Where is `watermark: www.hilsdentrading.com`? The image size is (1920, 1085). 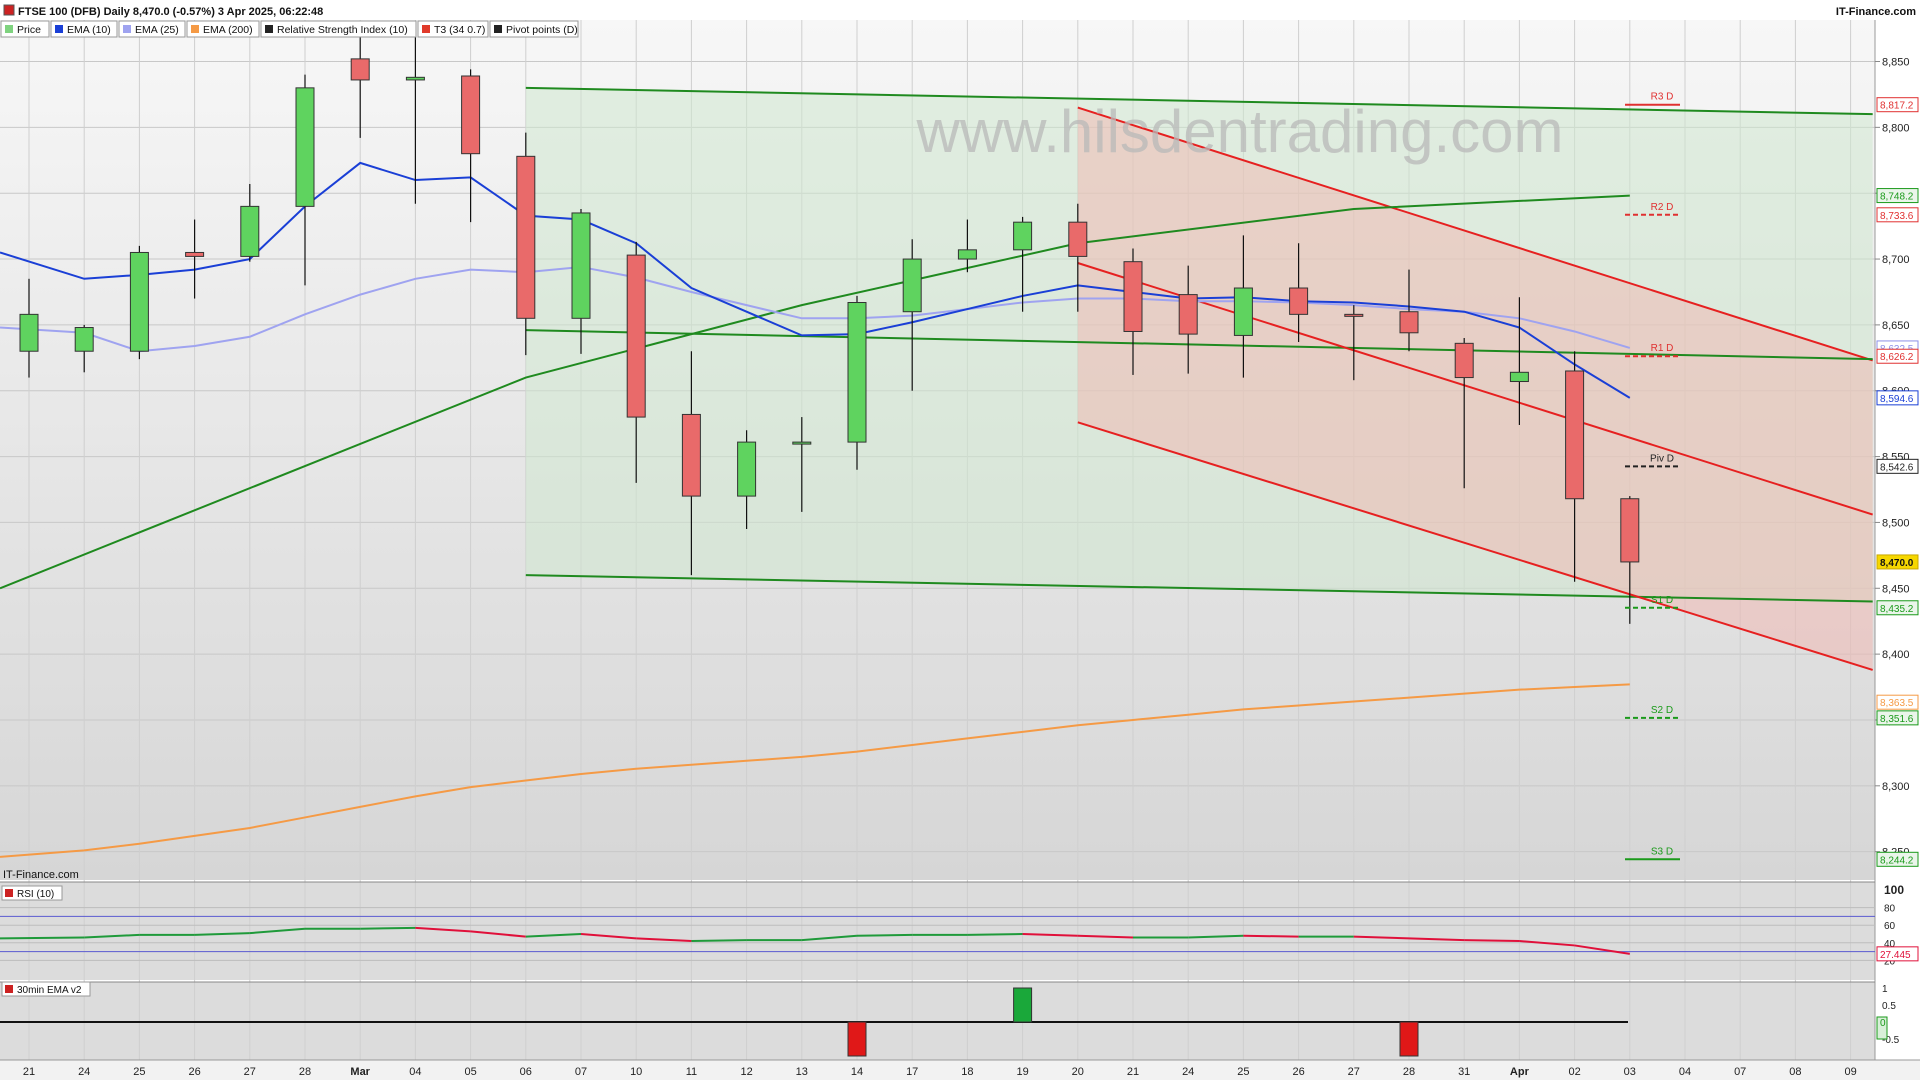
watermark: www.hilsdentrading.com is located at coordinates (1240, 131).